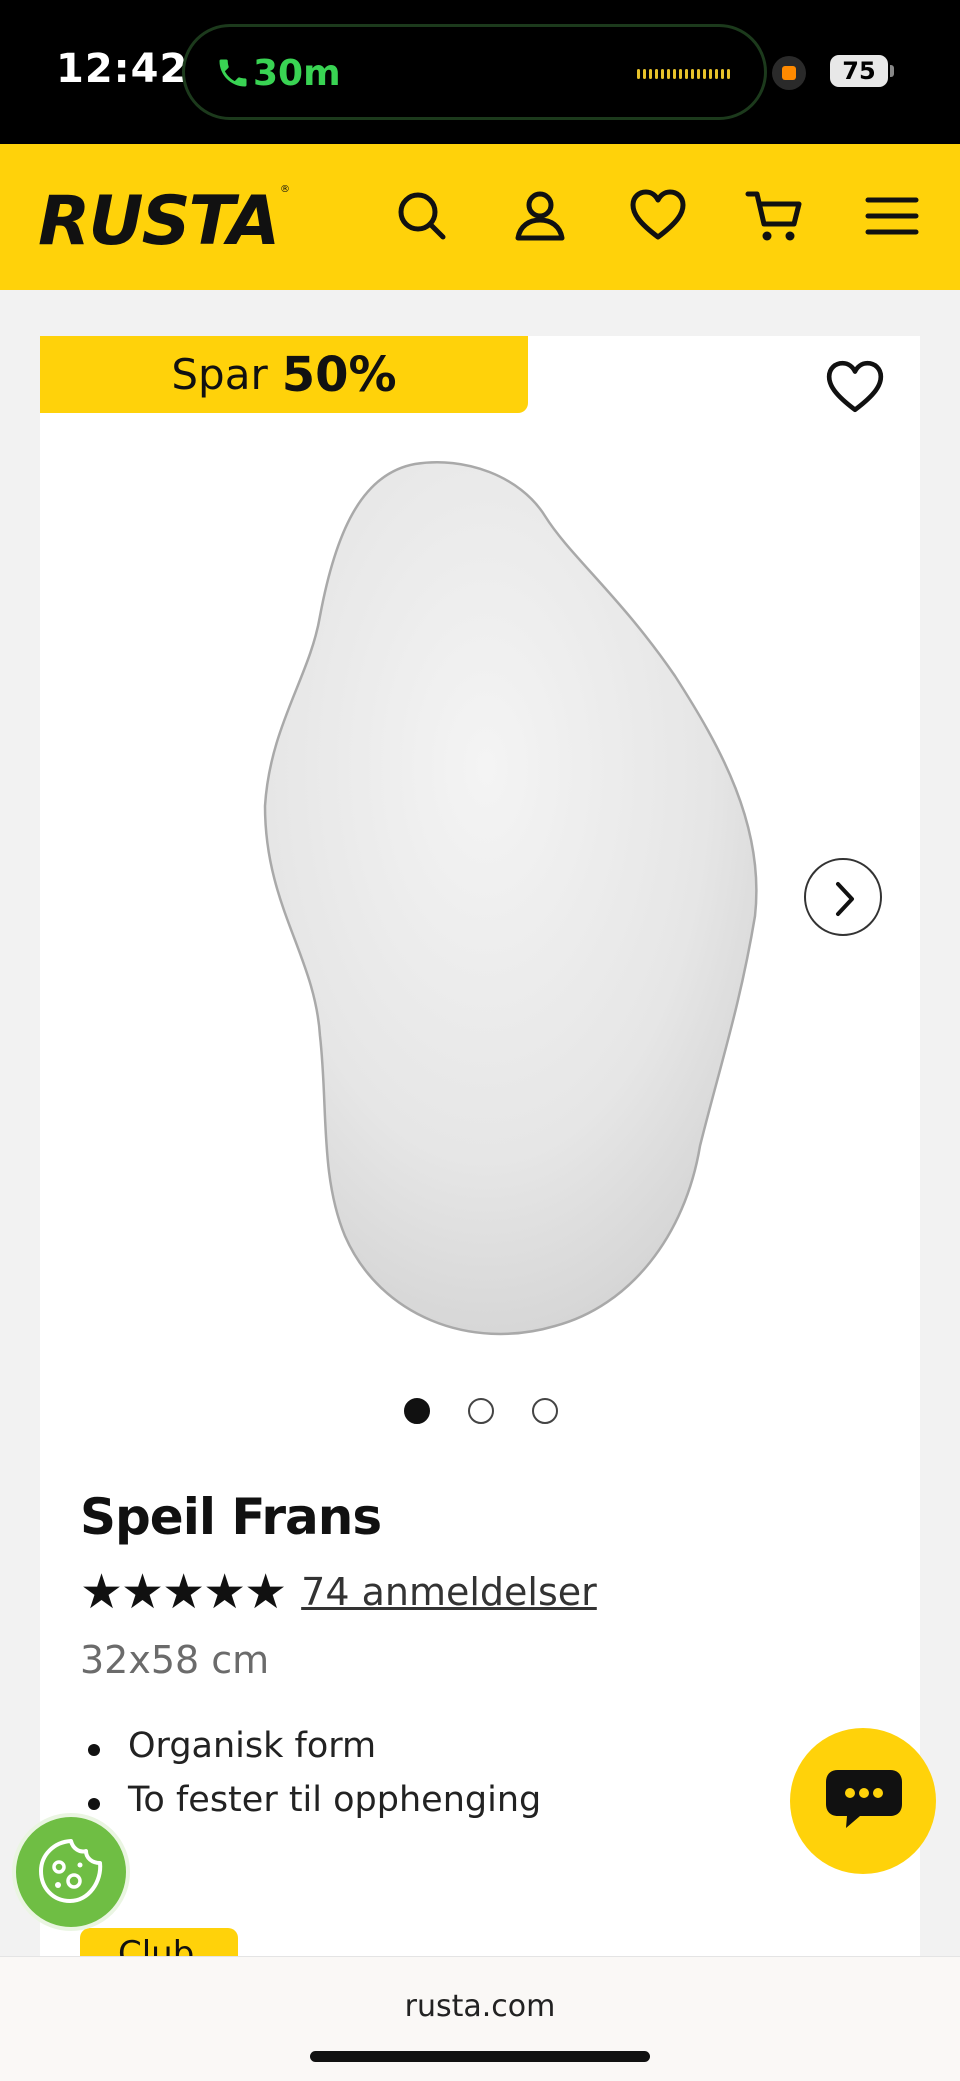 The width and height of the screenshot is (960, 2081). I want to click on chat-button, so click(863, 1801).